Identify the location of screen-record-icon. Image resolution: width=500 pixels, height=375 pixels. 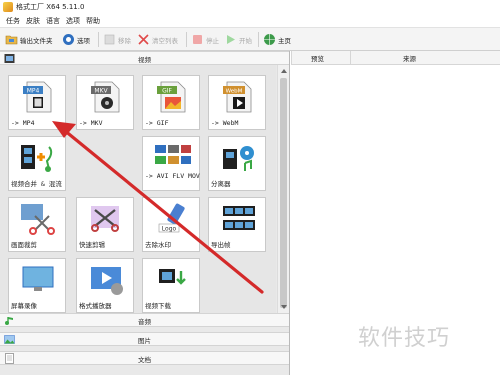
(38, 278).